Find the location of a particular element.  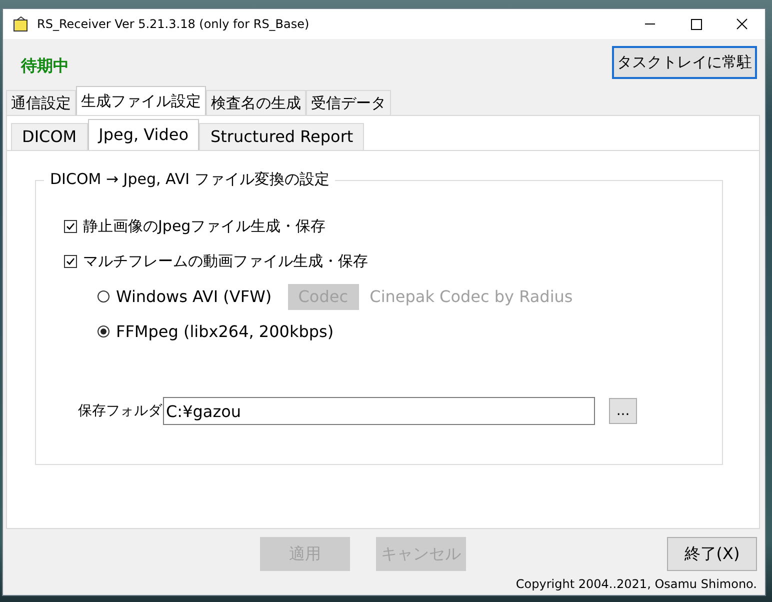

tray-button: タスクトレイに常駐 is located at coordinates (684, 62).